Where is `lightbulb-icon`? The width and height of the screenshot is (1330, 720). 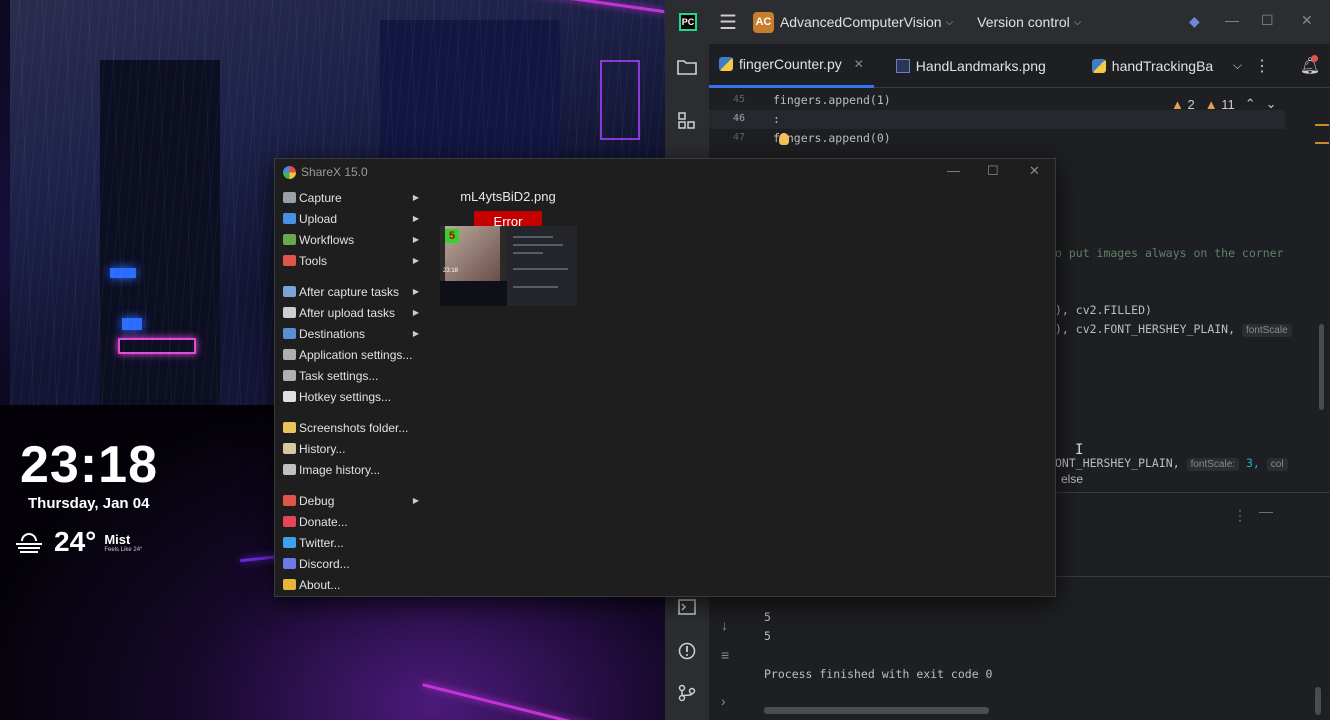
lightbulb-icon is located at coordinates (784, 139).